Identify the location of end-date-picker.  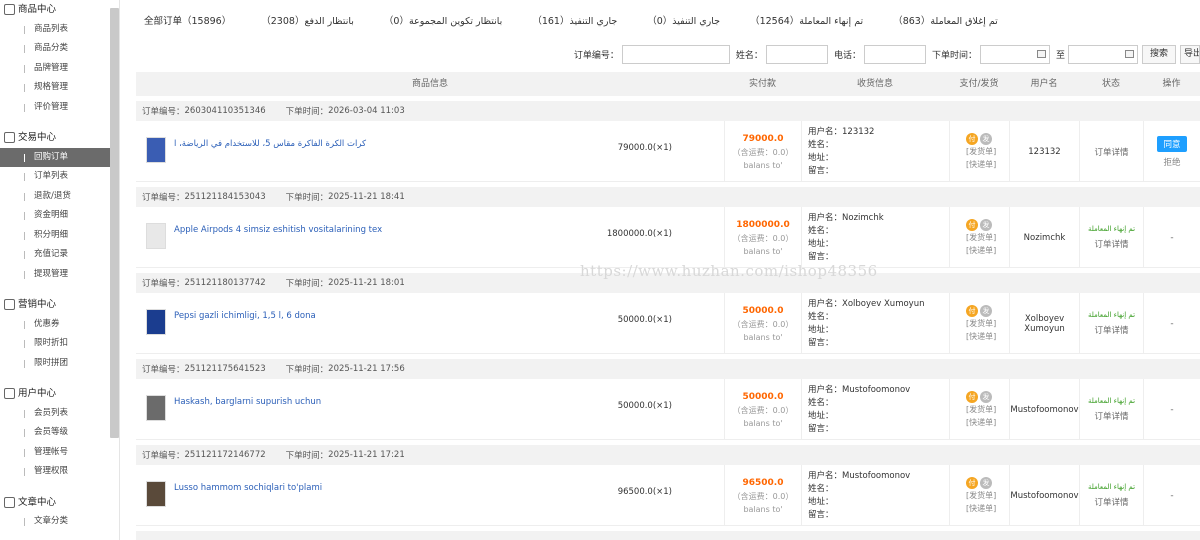
(1102, 54).